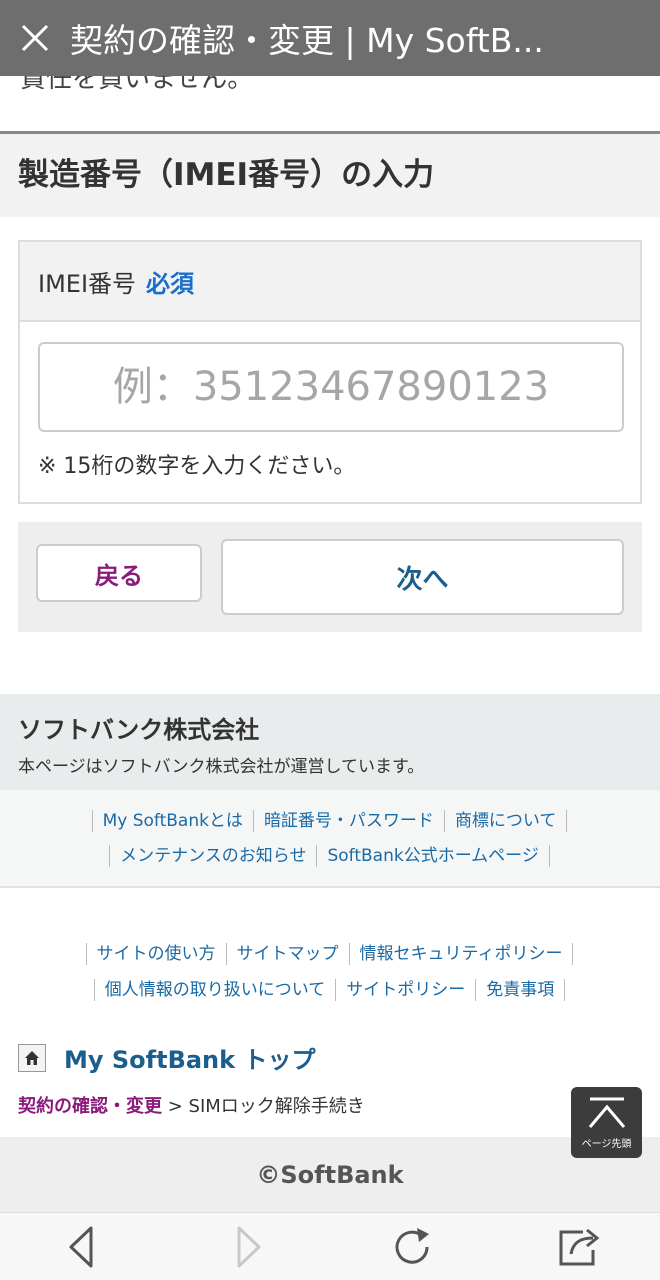  What do you see at coordinates (287, 954) in the screenshot?
I see `footer-link: サイトマップ` at bounding box center [287, 954].